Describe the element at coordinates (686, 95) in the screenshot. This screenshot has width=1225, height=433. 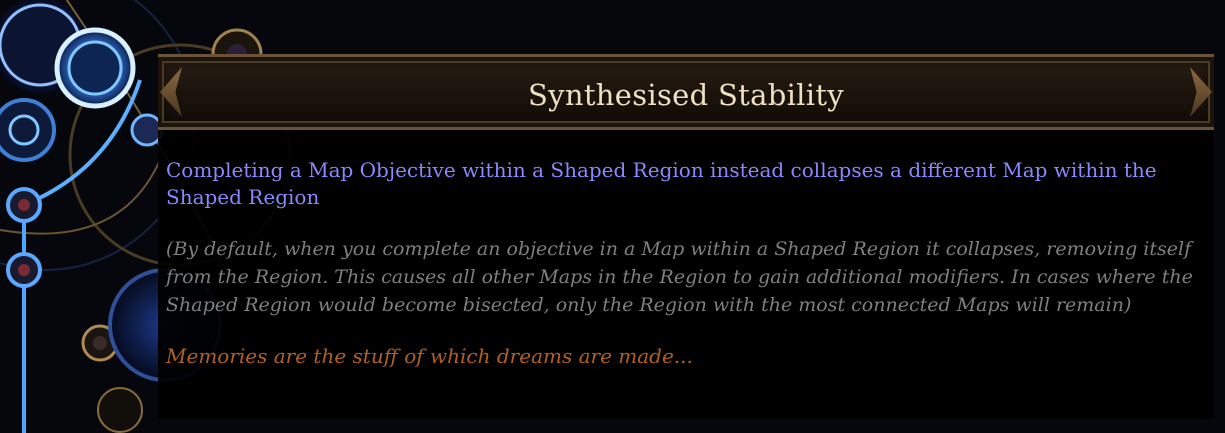
I see `tooltip-title: Synthesised Stability` at that location.